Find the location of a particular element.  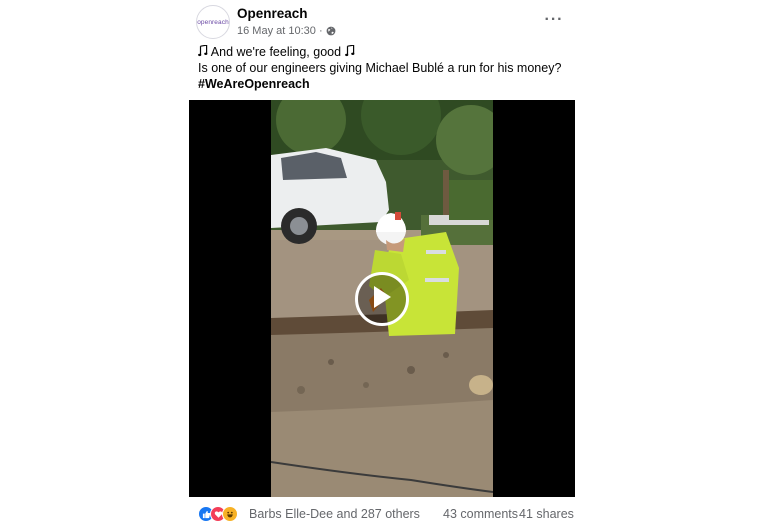

play-icon is located at coordinates (382, 299).